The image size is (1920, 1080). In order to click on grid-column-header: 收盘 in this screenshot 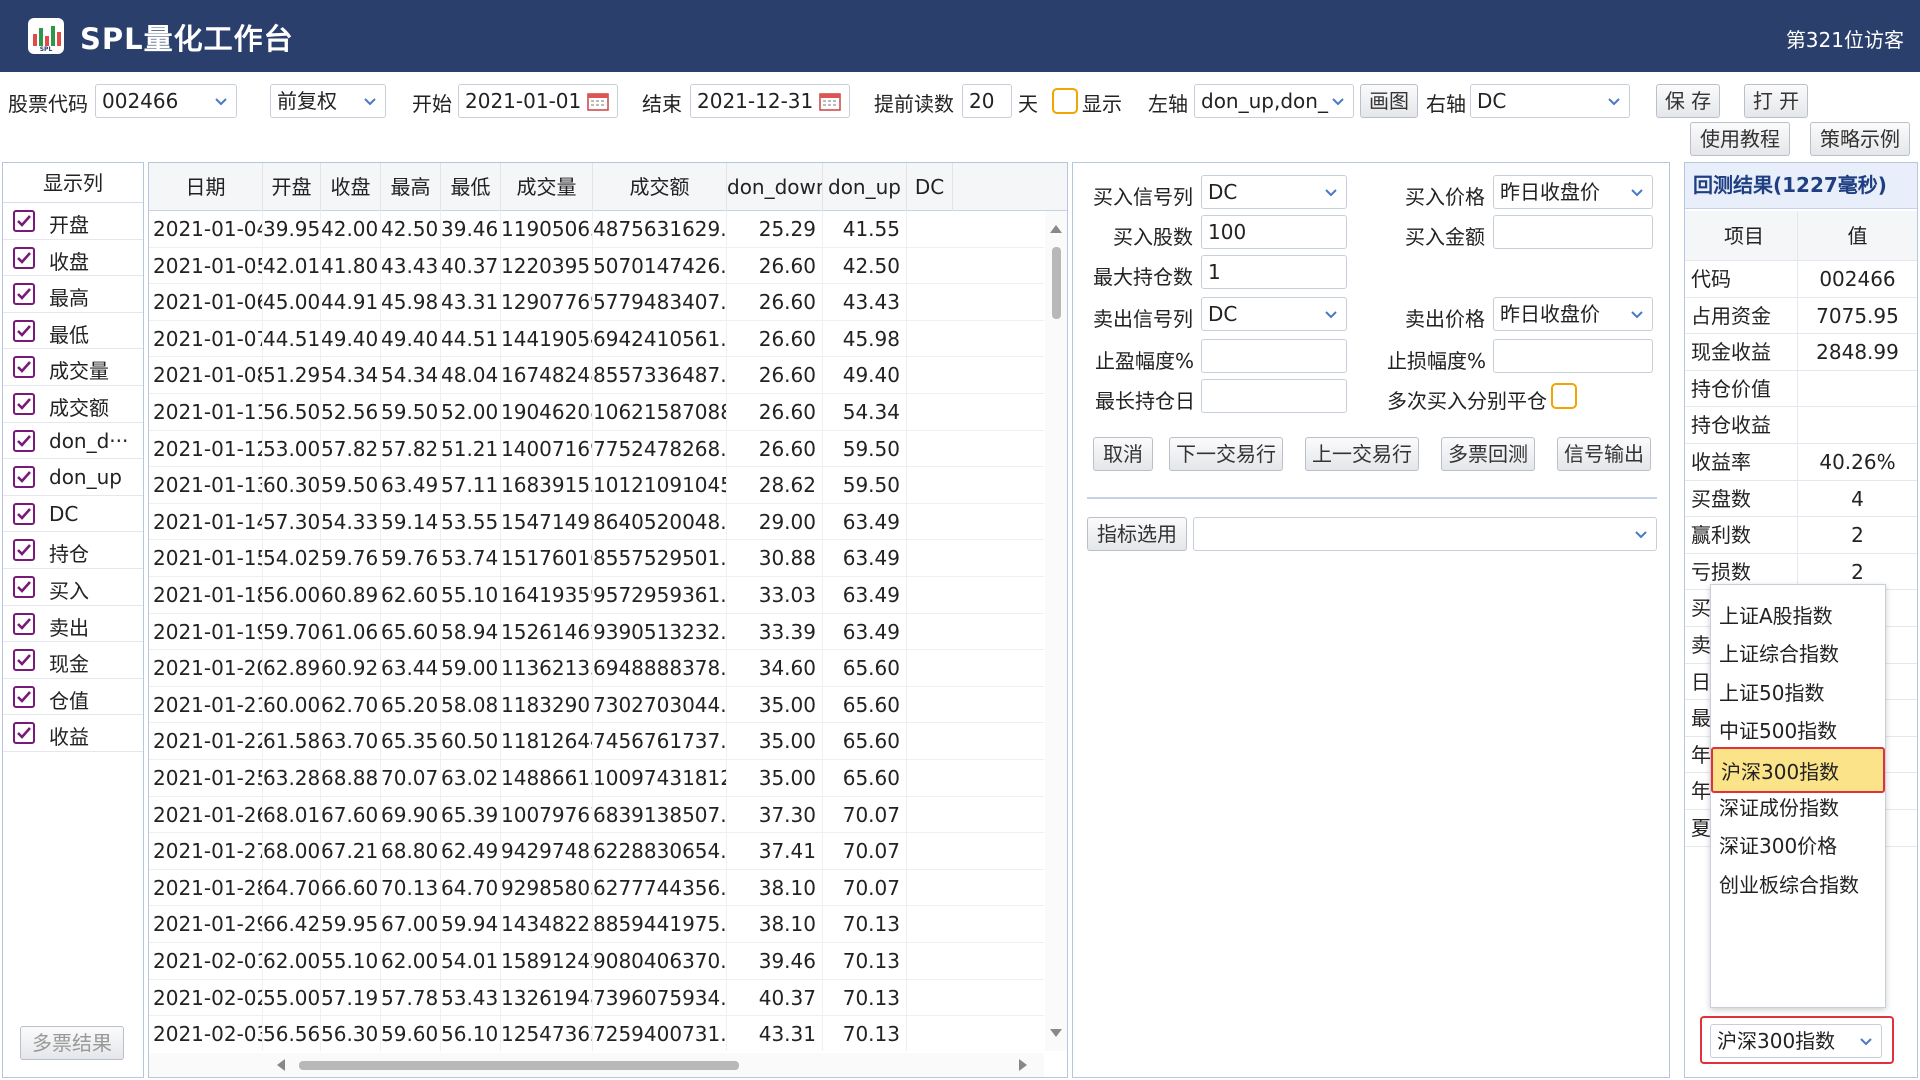, I will do `click(351, 187)`.